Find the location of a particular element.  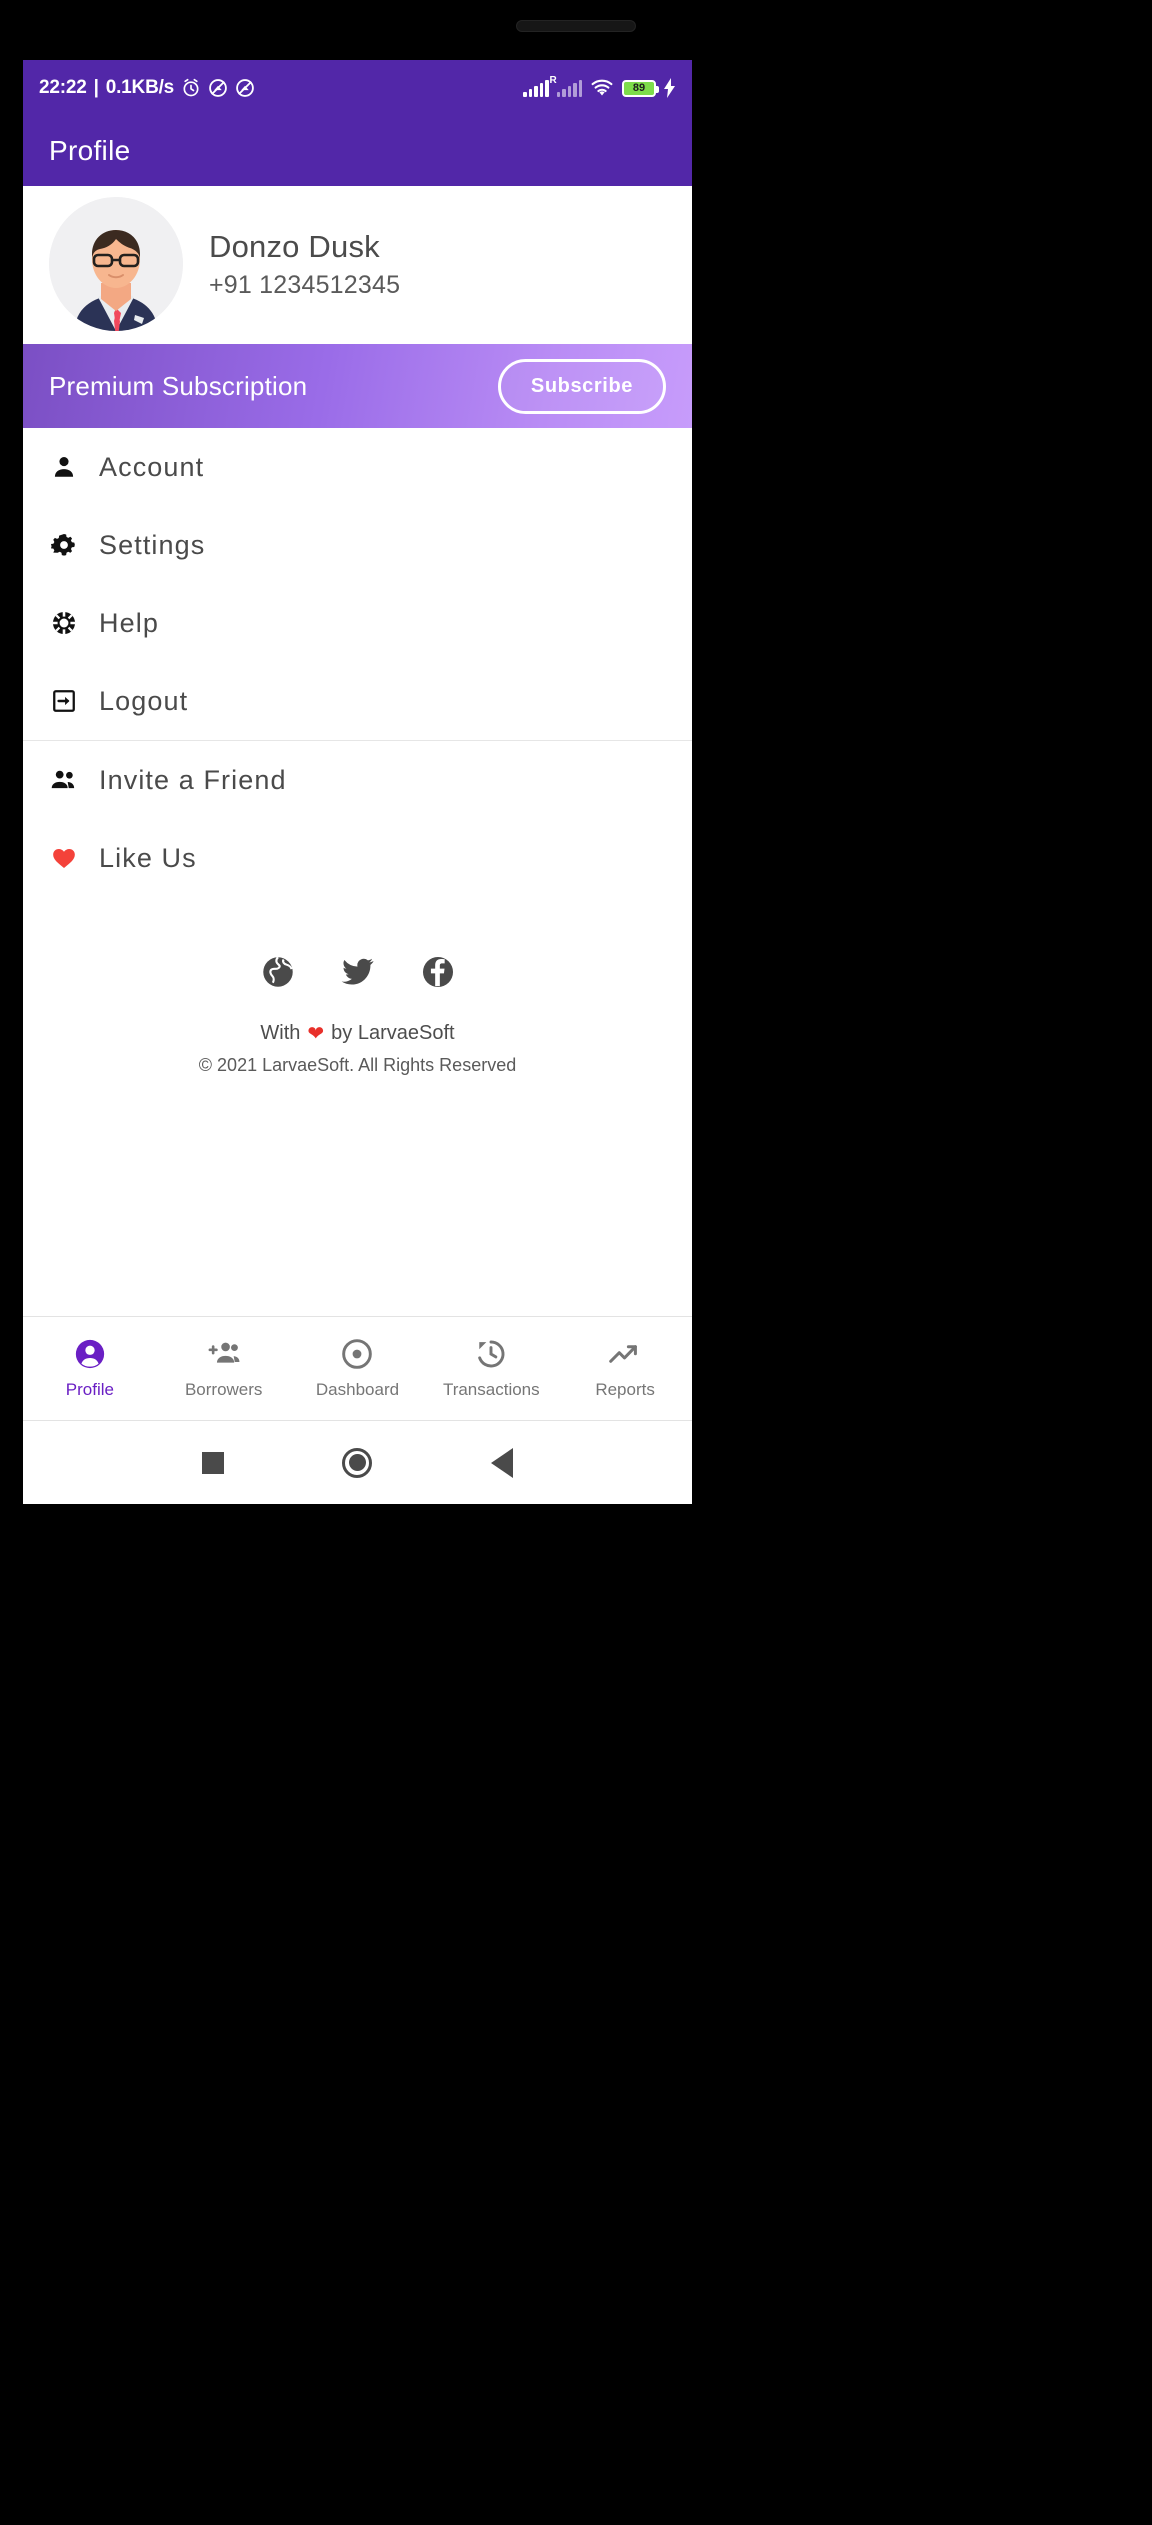

account-circle-icon is located at coordinates (90, 1354).